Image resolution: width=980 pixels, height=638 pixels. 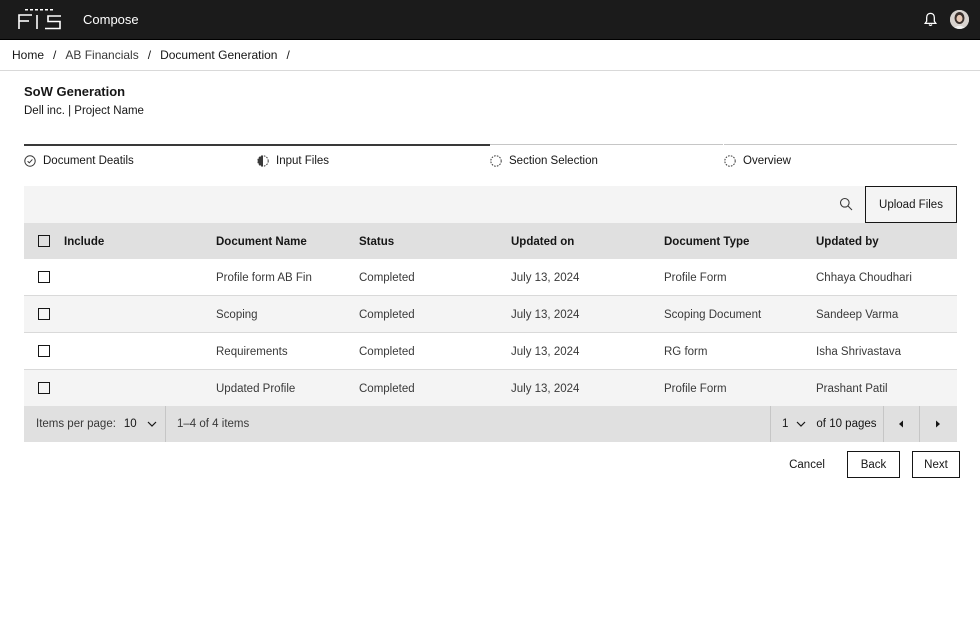 What do you see at coordinates (857, 315) in the screenshot?
I see `cell-updated-by: Sandeep Varma` at bounding box center [857, 315].